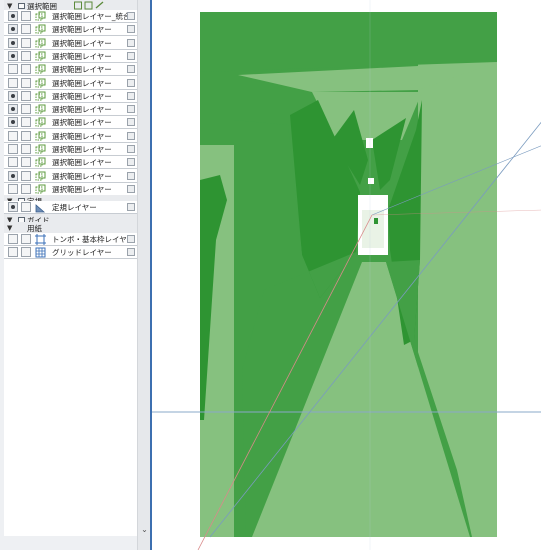 This screenshot has width=541, height=550. I want to click on layer-label: 定規レイヤー, so click(74, 207).